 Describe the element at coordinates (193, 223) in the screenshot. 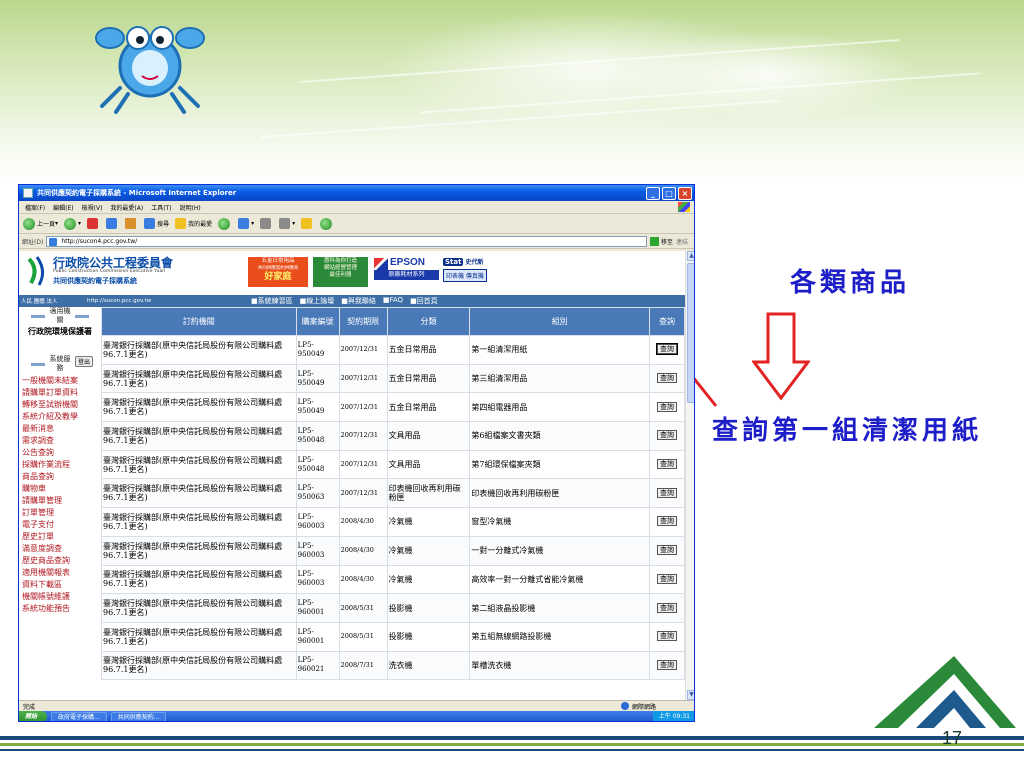

I see `favorites-button: 我的最愛` at that location.